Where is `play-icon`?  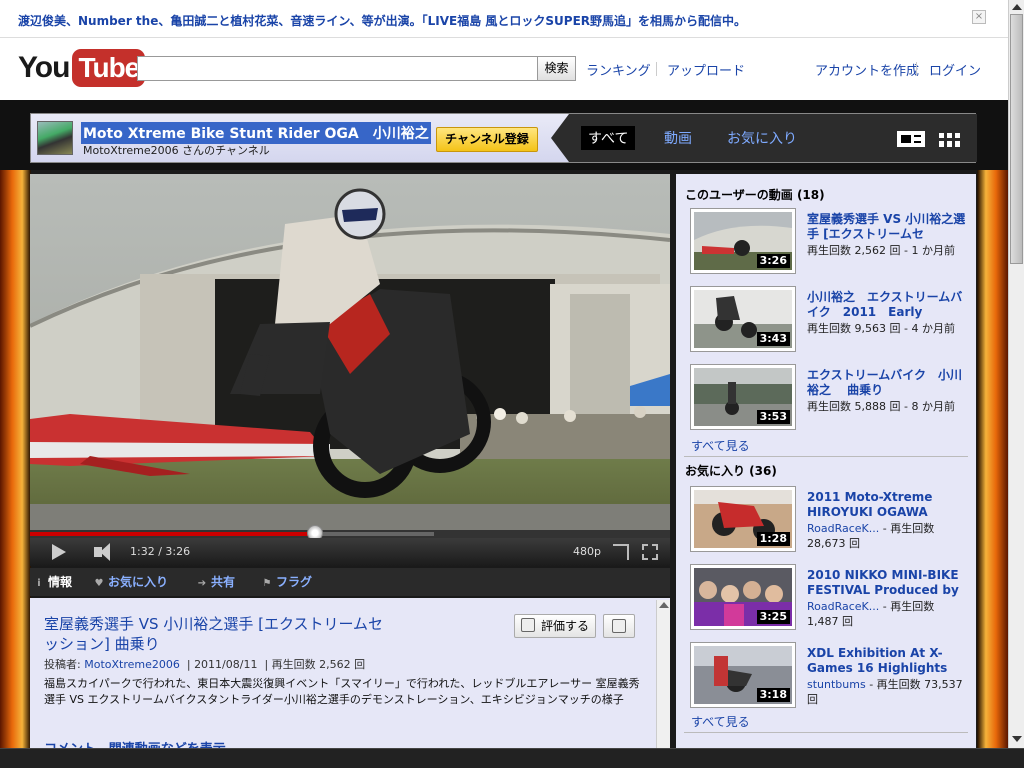 play-icon is located at coordinates (59, 552).